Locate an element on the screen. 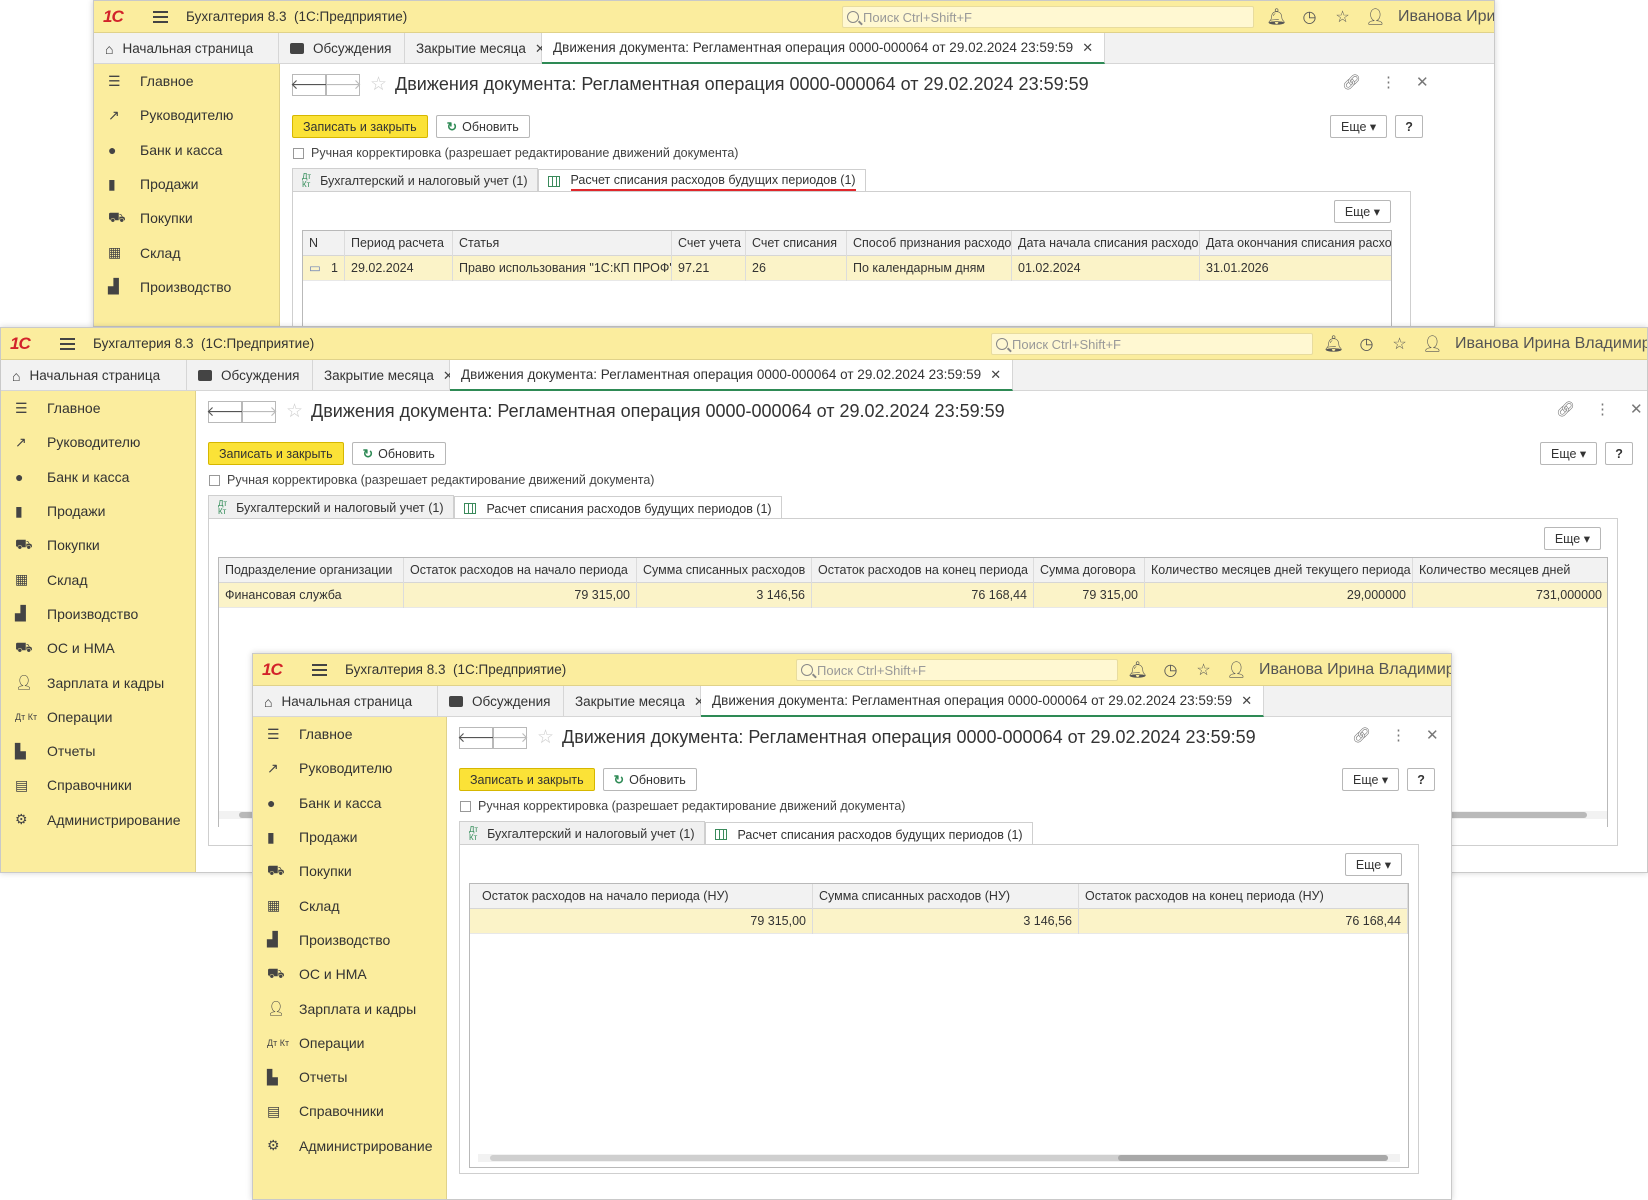 Image resolution: width=1648 pixels, height=1200 pixels. column-header: Дата окончания списания расходов is located at coordinates (1295, 243).